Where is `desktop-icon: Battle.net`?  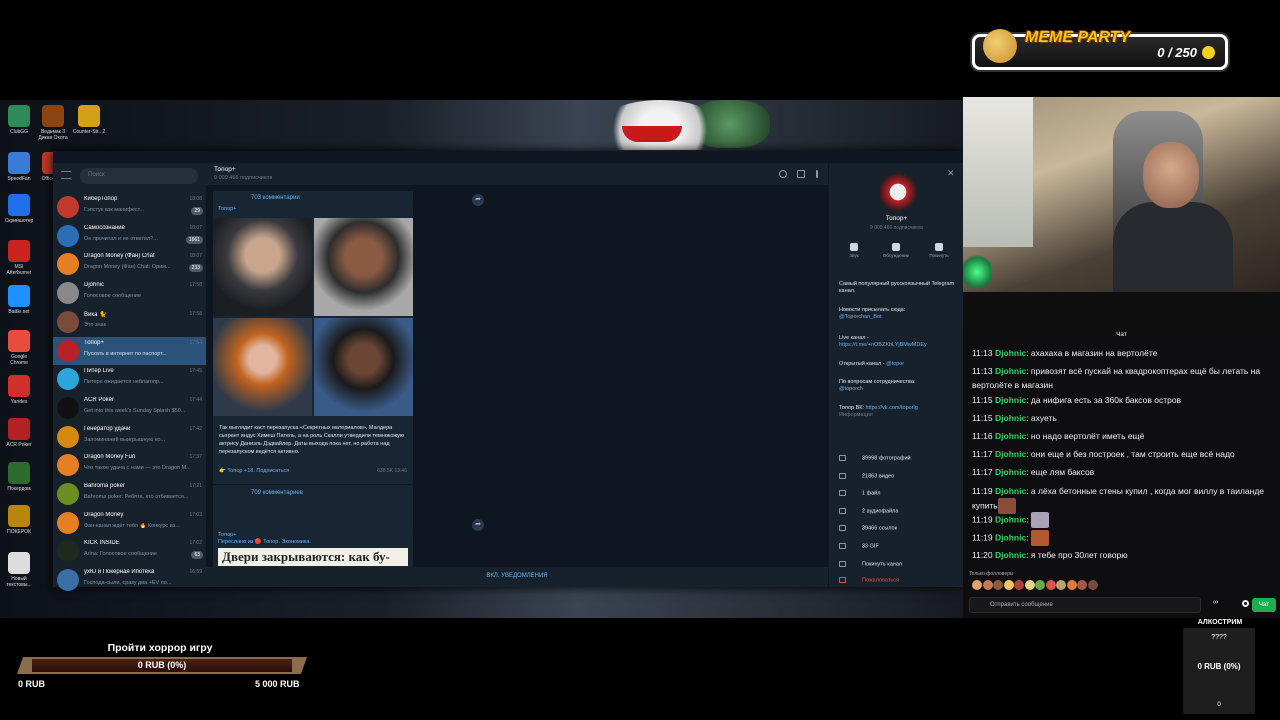 desktop-icon: Battle.net is located at coordinates (19, 300).